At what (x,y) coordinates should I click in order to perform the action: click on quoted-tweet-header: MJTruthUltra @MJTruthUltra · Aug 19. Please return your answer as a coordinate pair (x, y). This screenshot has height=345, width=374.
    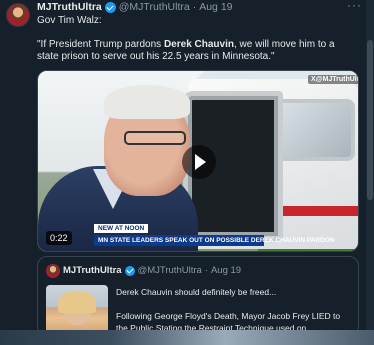
    Looking at the image, I should click on (152, 270).